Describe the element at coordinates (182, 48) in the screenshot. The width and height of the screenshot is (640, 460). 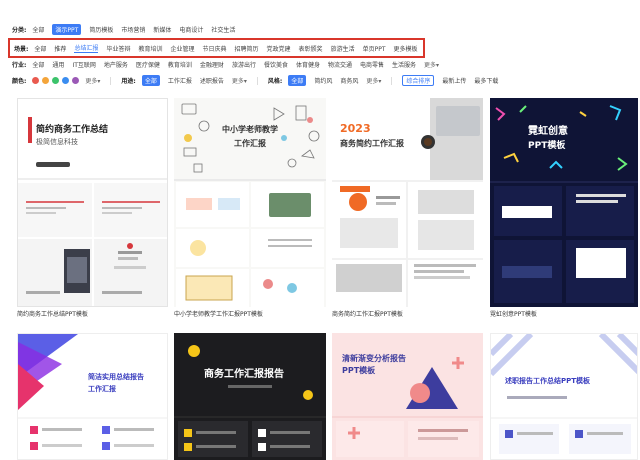
I see `scene-item-management: 企业管理` at that location.